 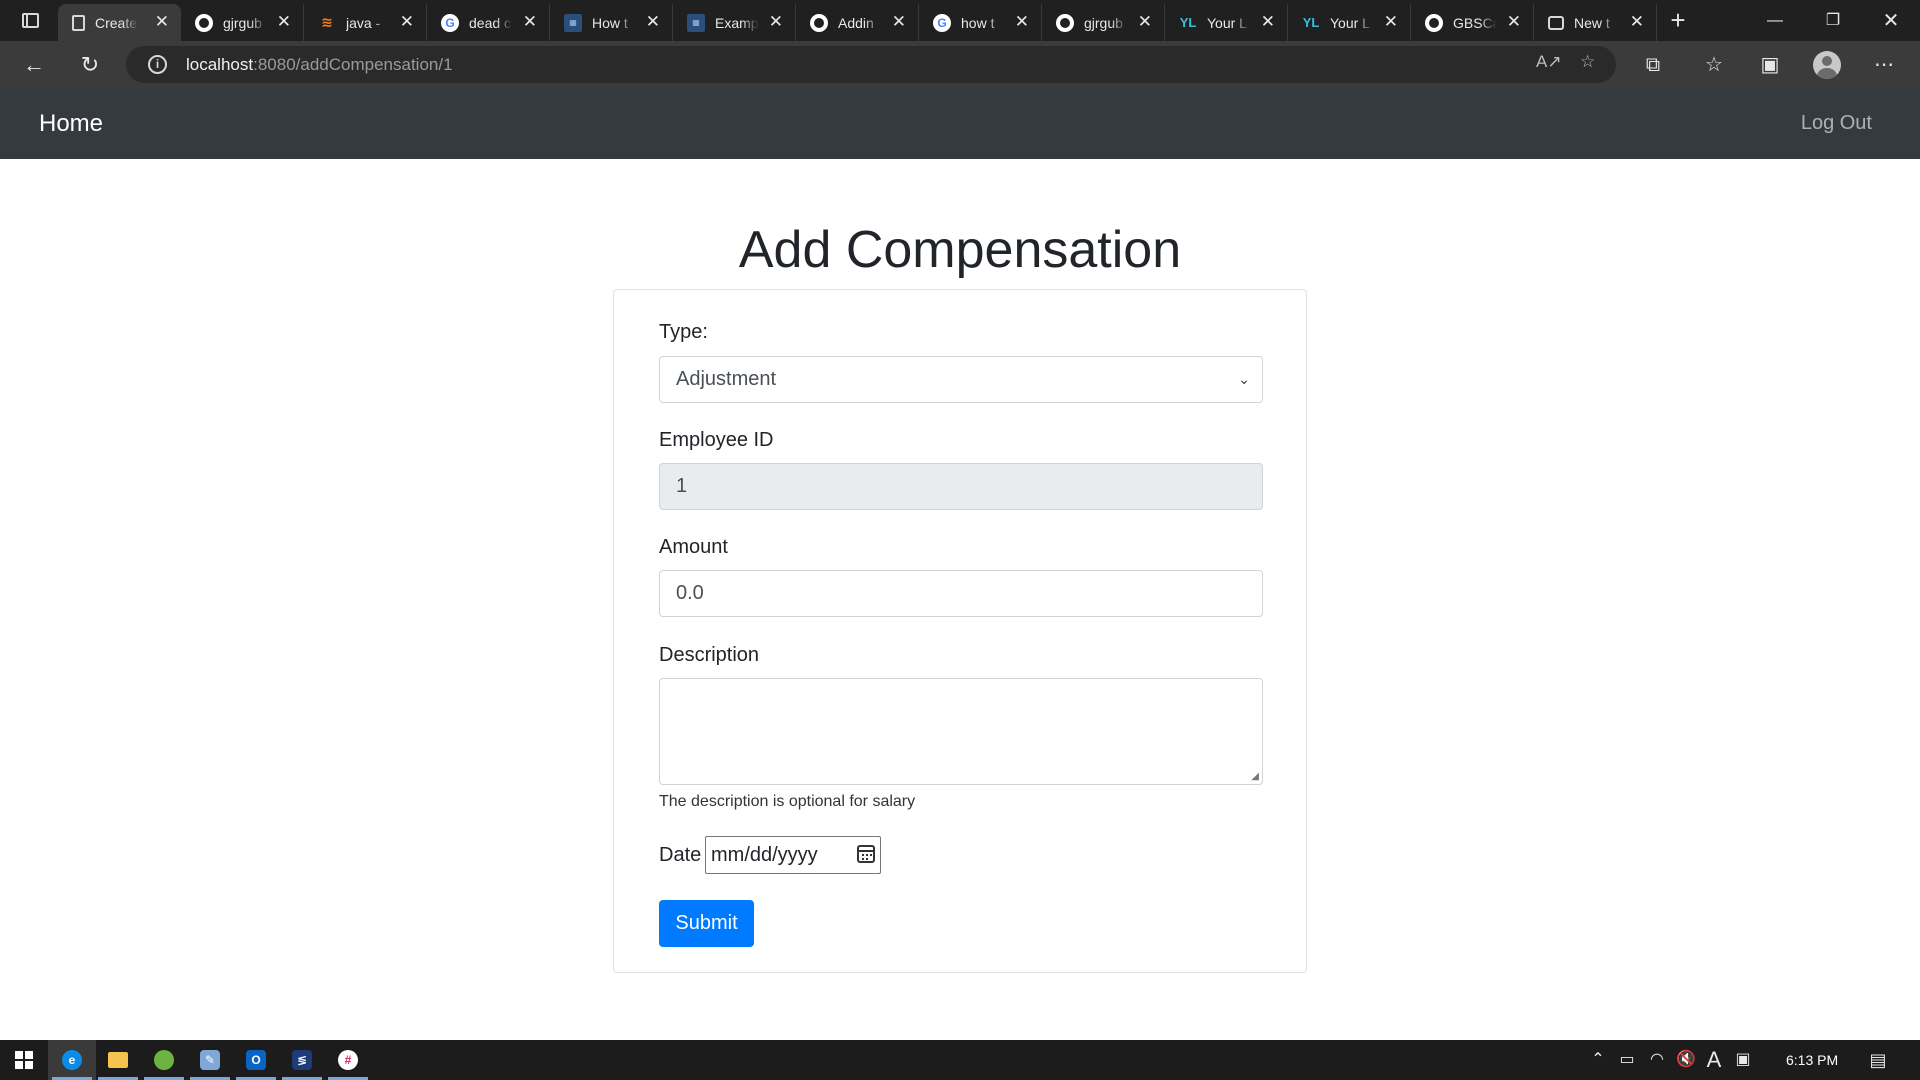 I want to click on stackoverflow-icon: ≋, so click(x=327, y=22).